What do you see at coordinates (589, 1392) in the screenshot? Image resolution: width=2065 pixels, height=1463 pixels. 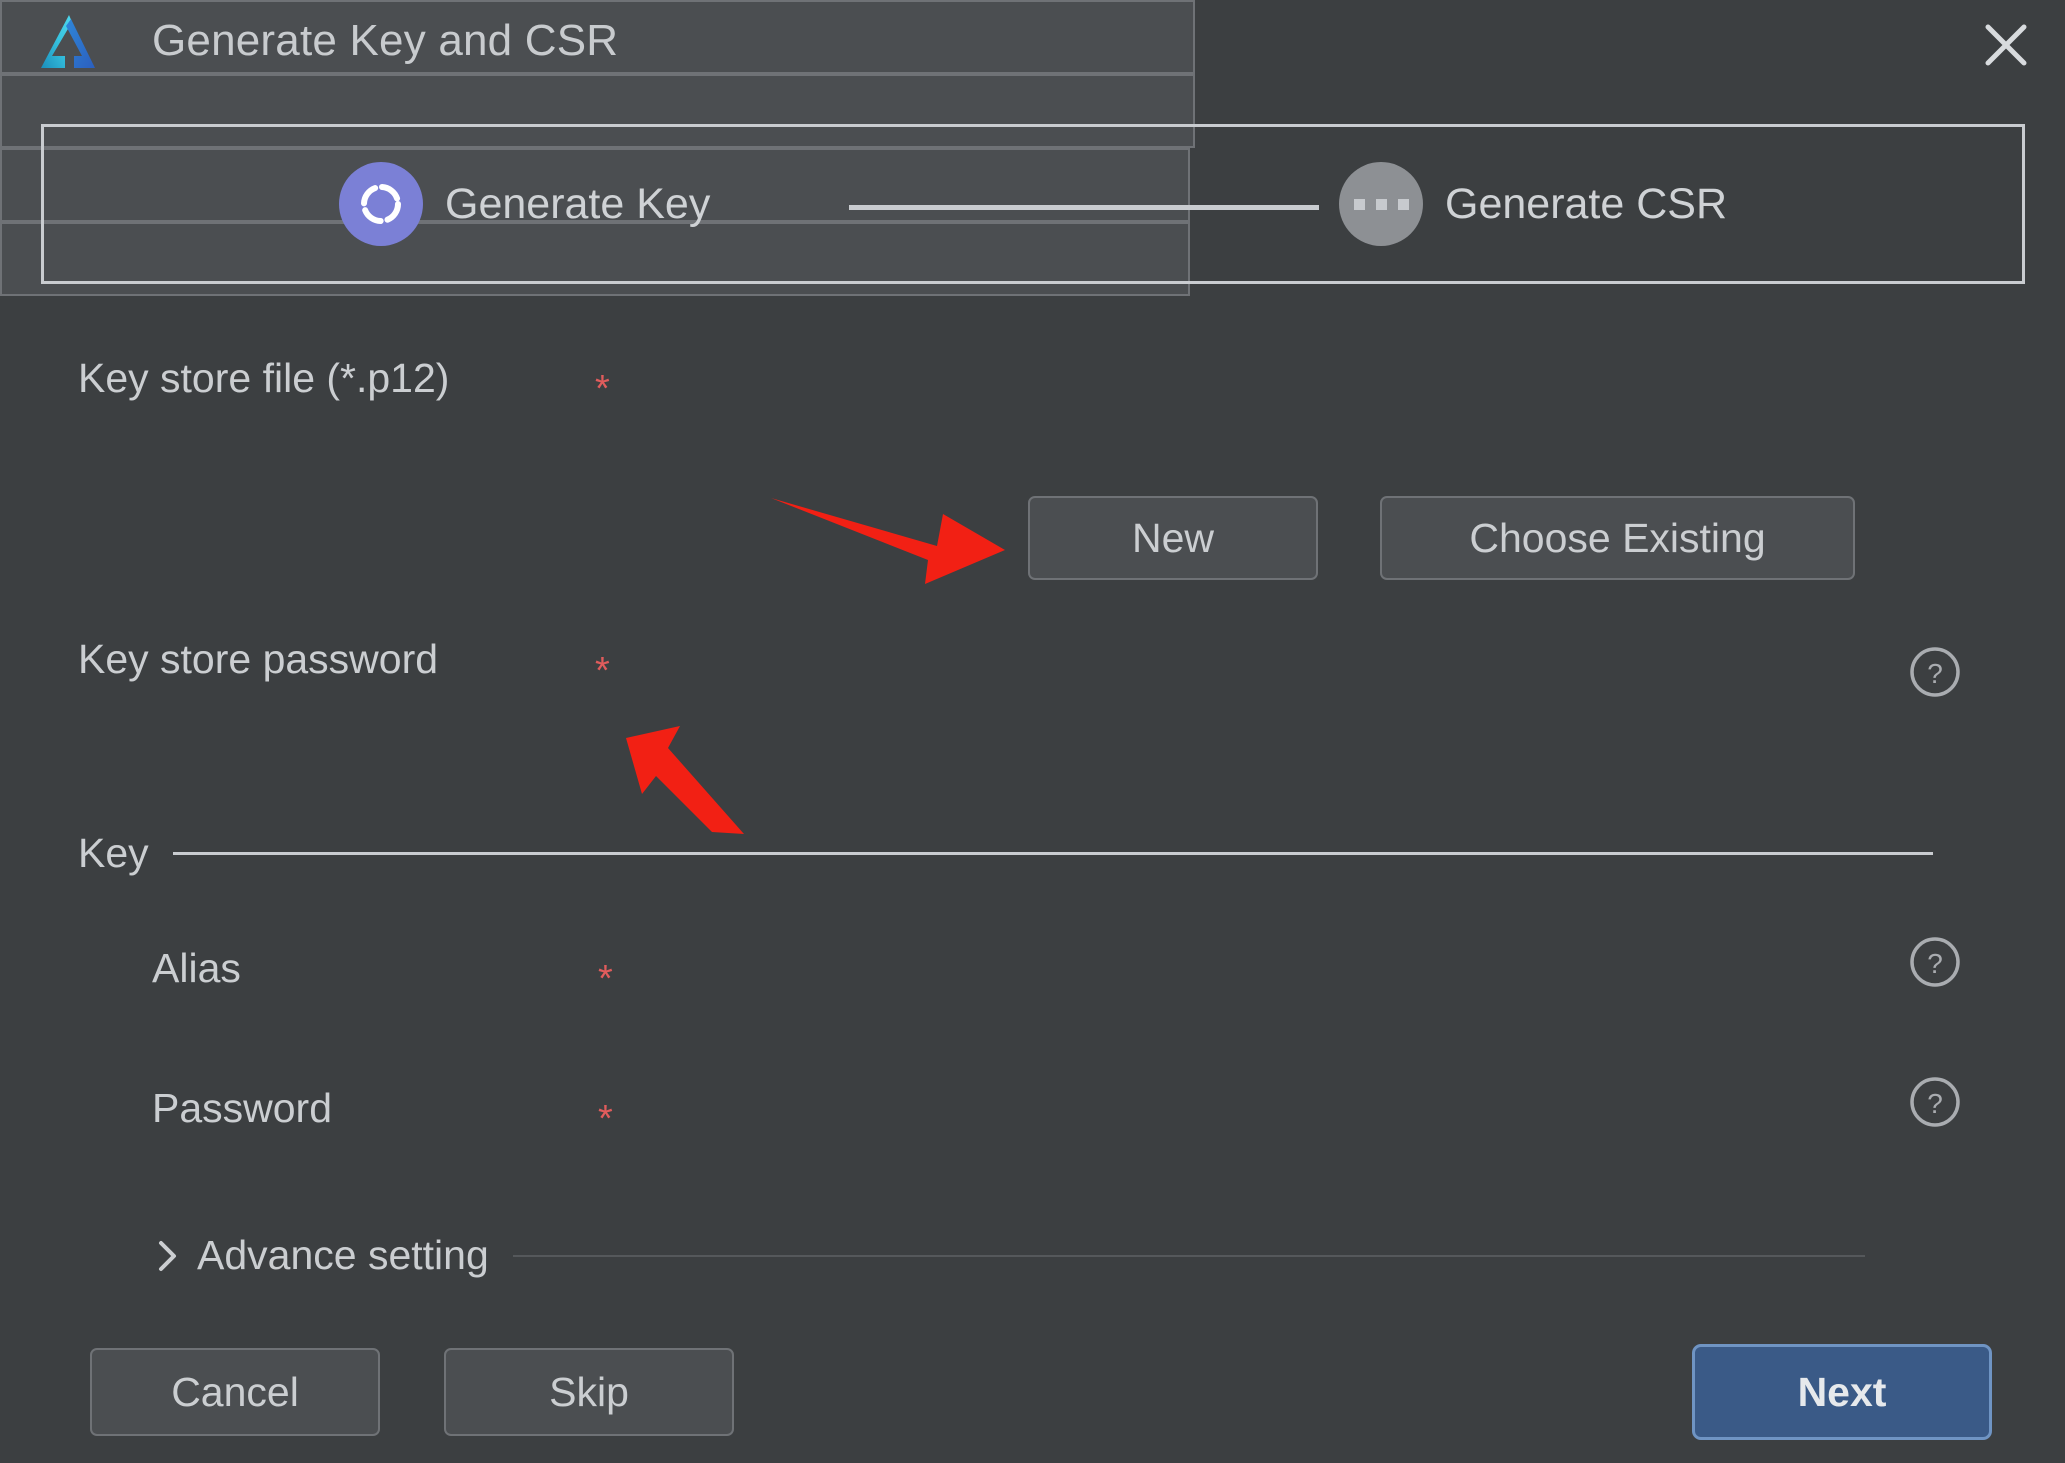 I see `skip-button: Skip` at bounding box center [589, 1392].